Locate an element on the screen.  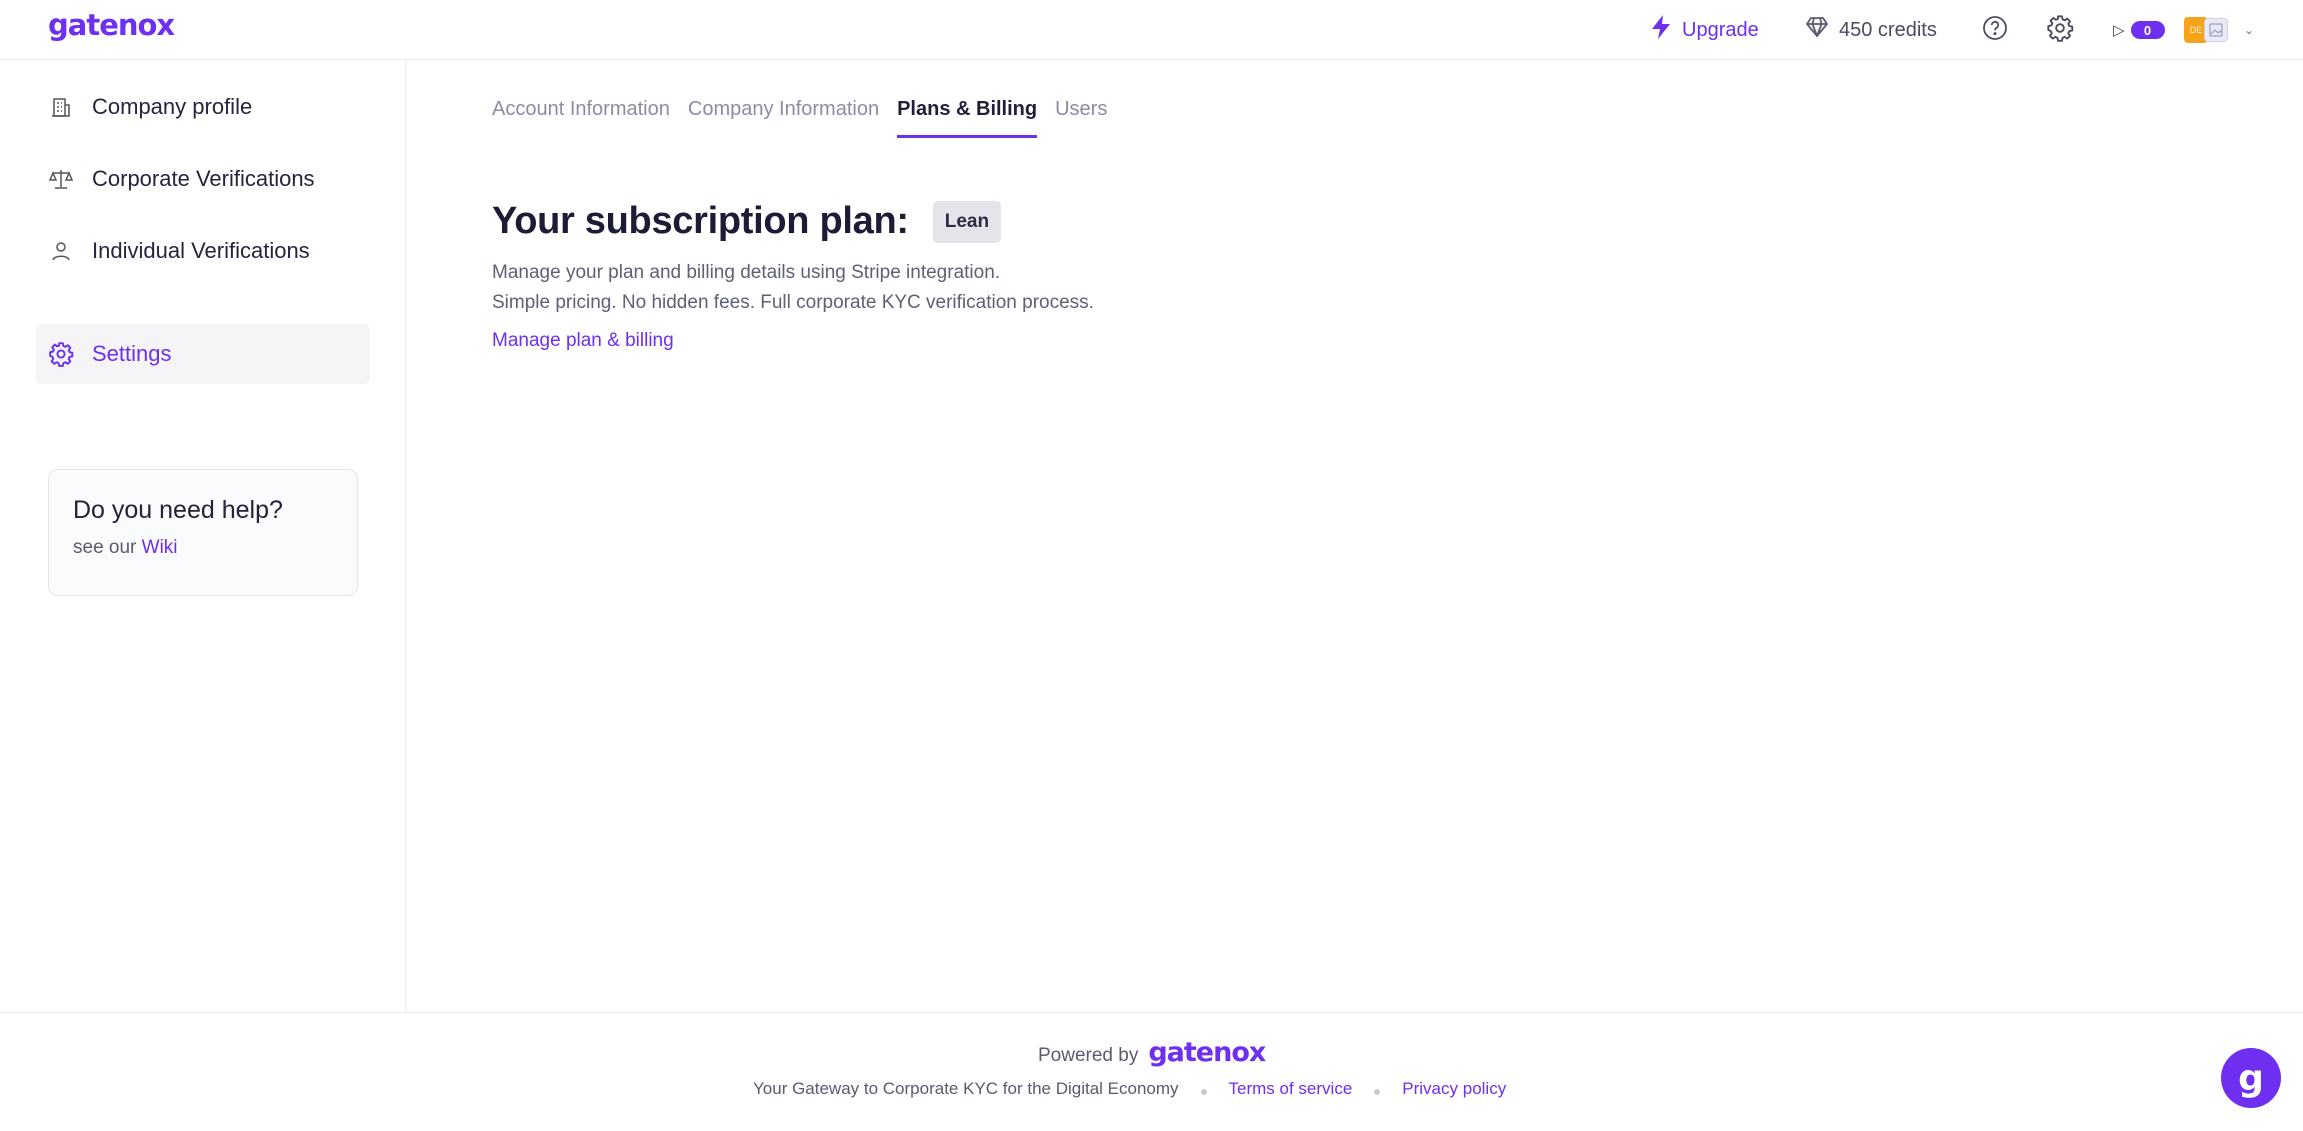
sidebar-item-company-profile: Company profile is located at coordinates (203, 107).